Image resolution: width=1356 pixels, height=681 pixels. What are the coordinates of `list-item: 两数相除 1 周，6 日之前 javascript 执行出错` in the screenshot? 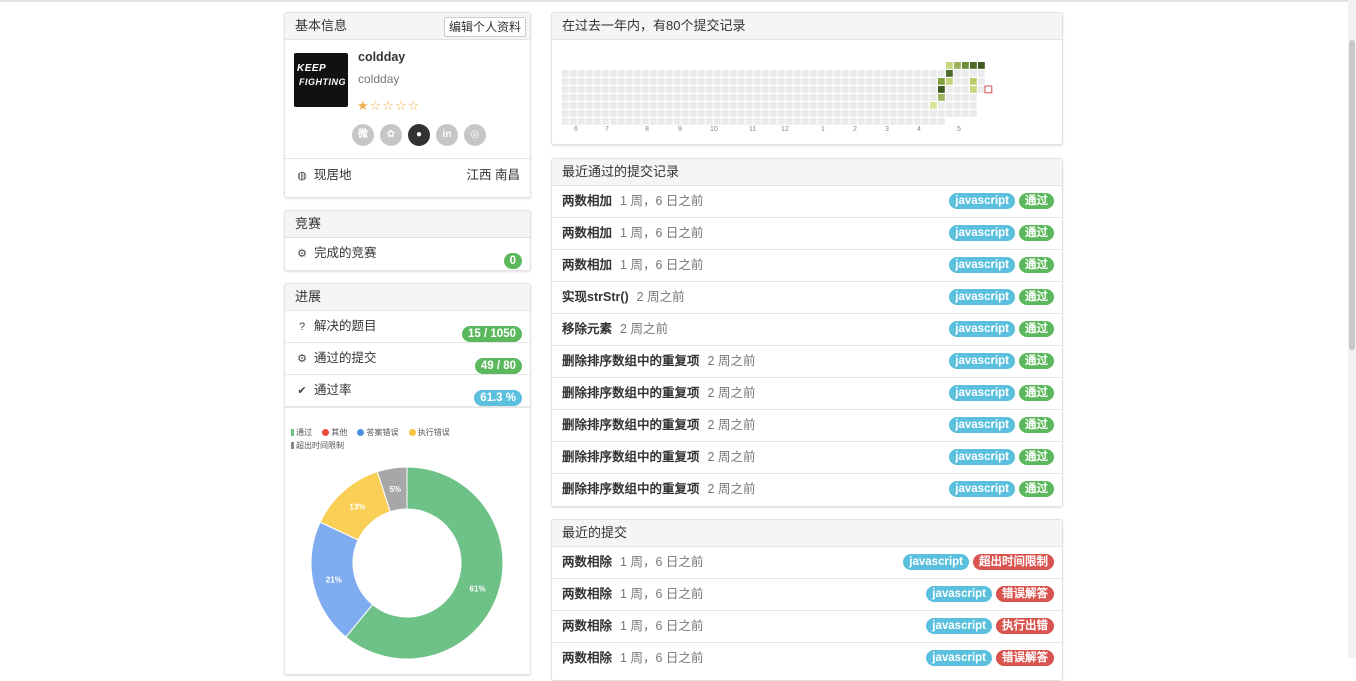 It's located at (807, 627).